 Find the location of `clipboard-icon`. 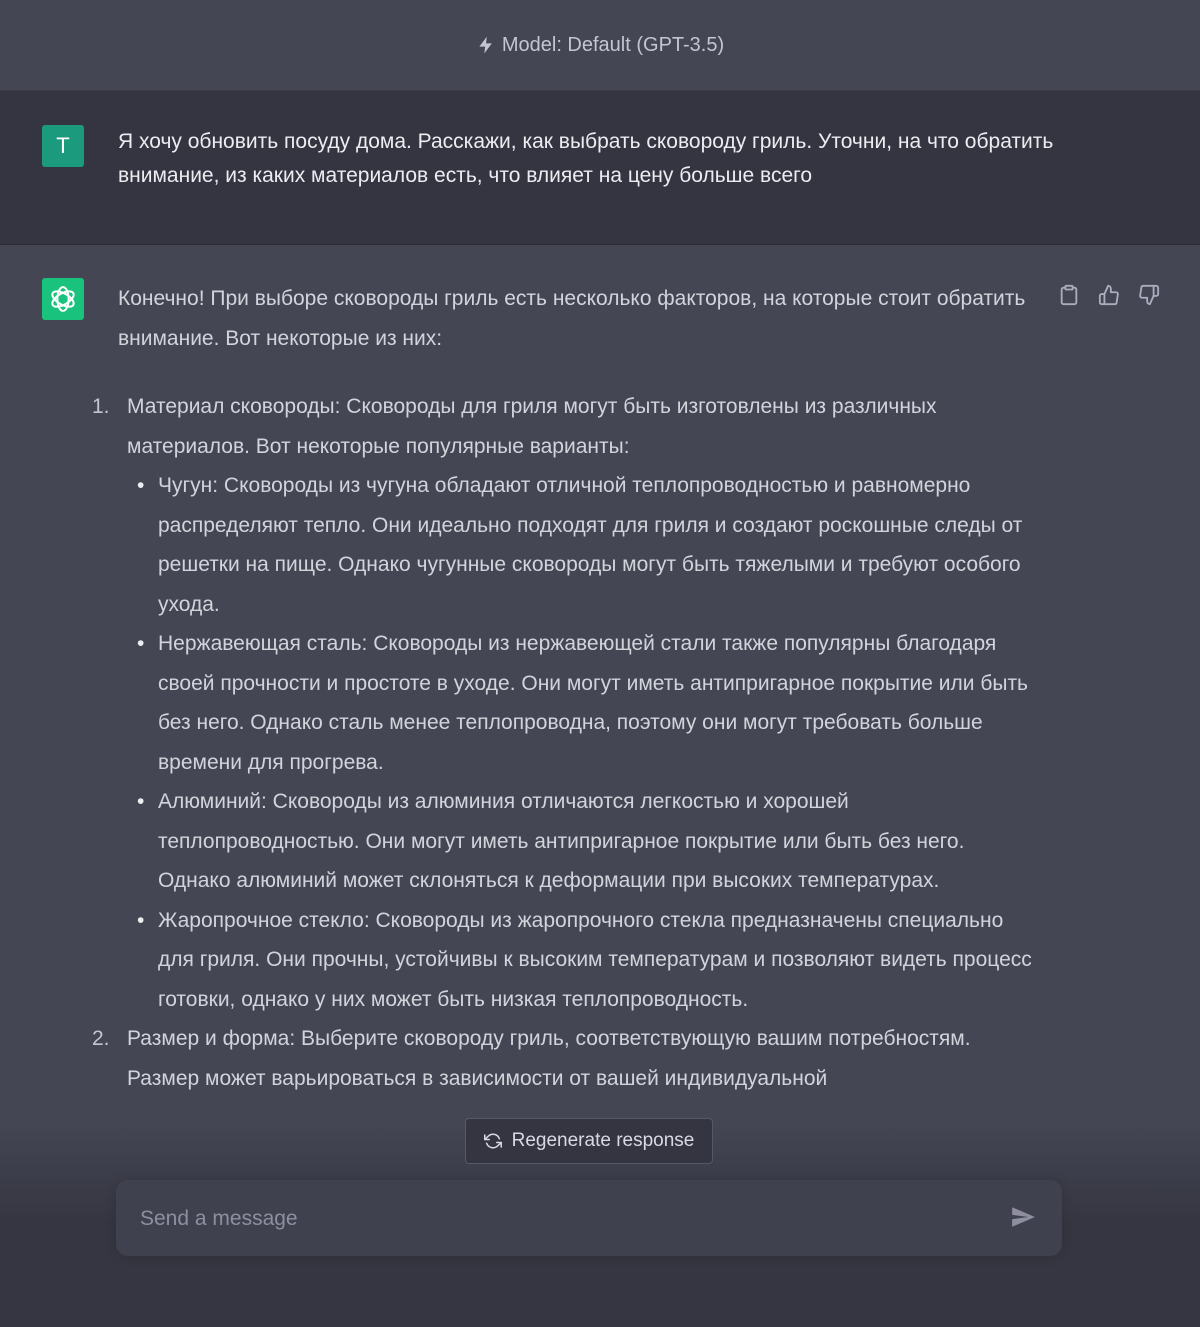

clipboard-icon is located at coordinates (1069, 295).